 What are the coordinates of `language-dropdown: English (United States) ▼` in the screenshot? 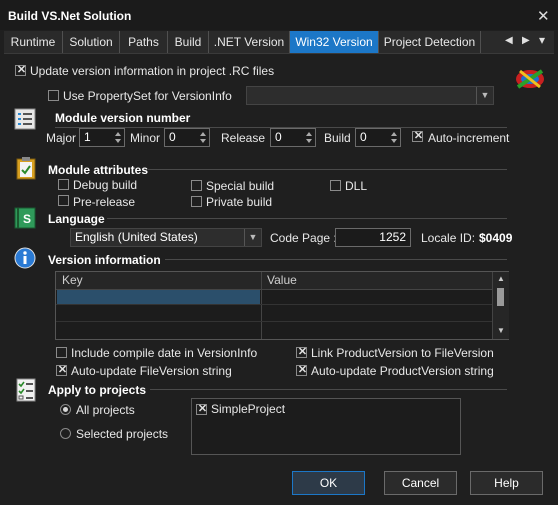 It's located at (166, 237).